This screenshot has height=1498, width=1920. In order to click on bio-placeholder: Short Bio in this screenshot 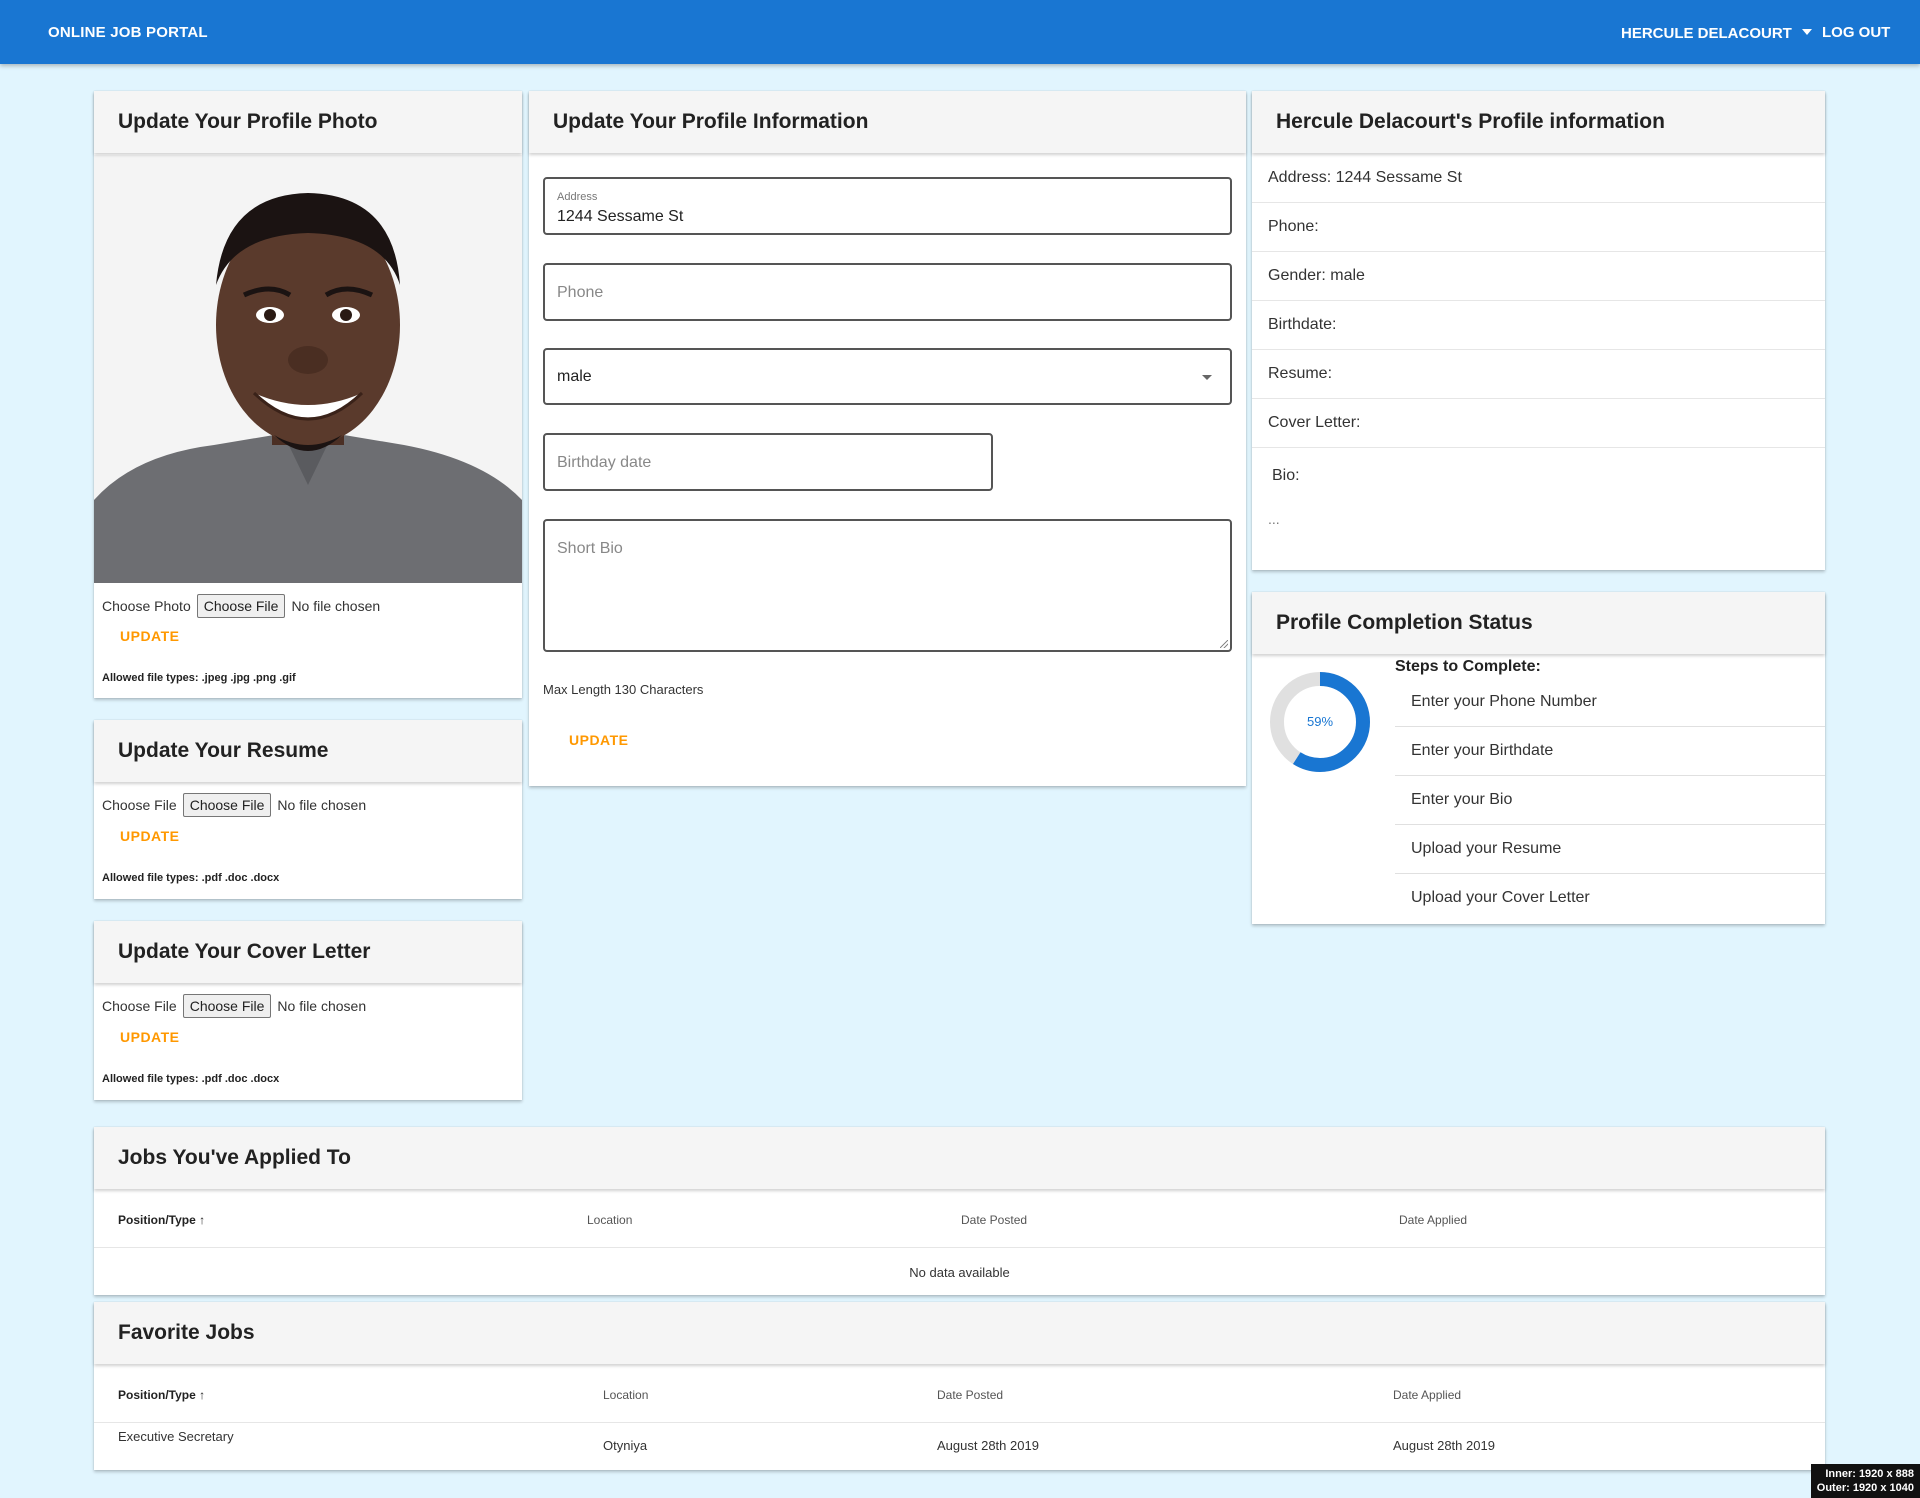, I will do `click(590, 548)`.